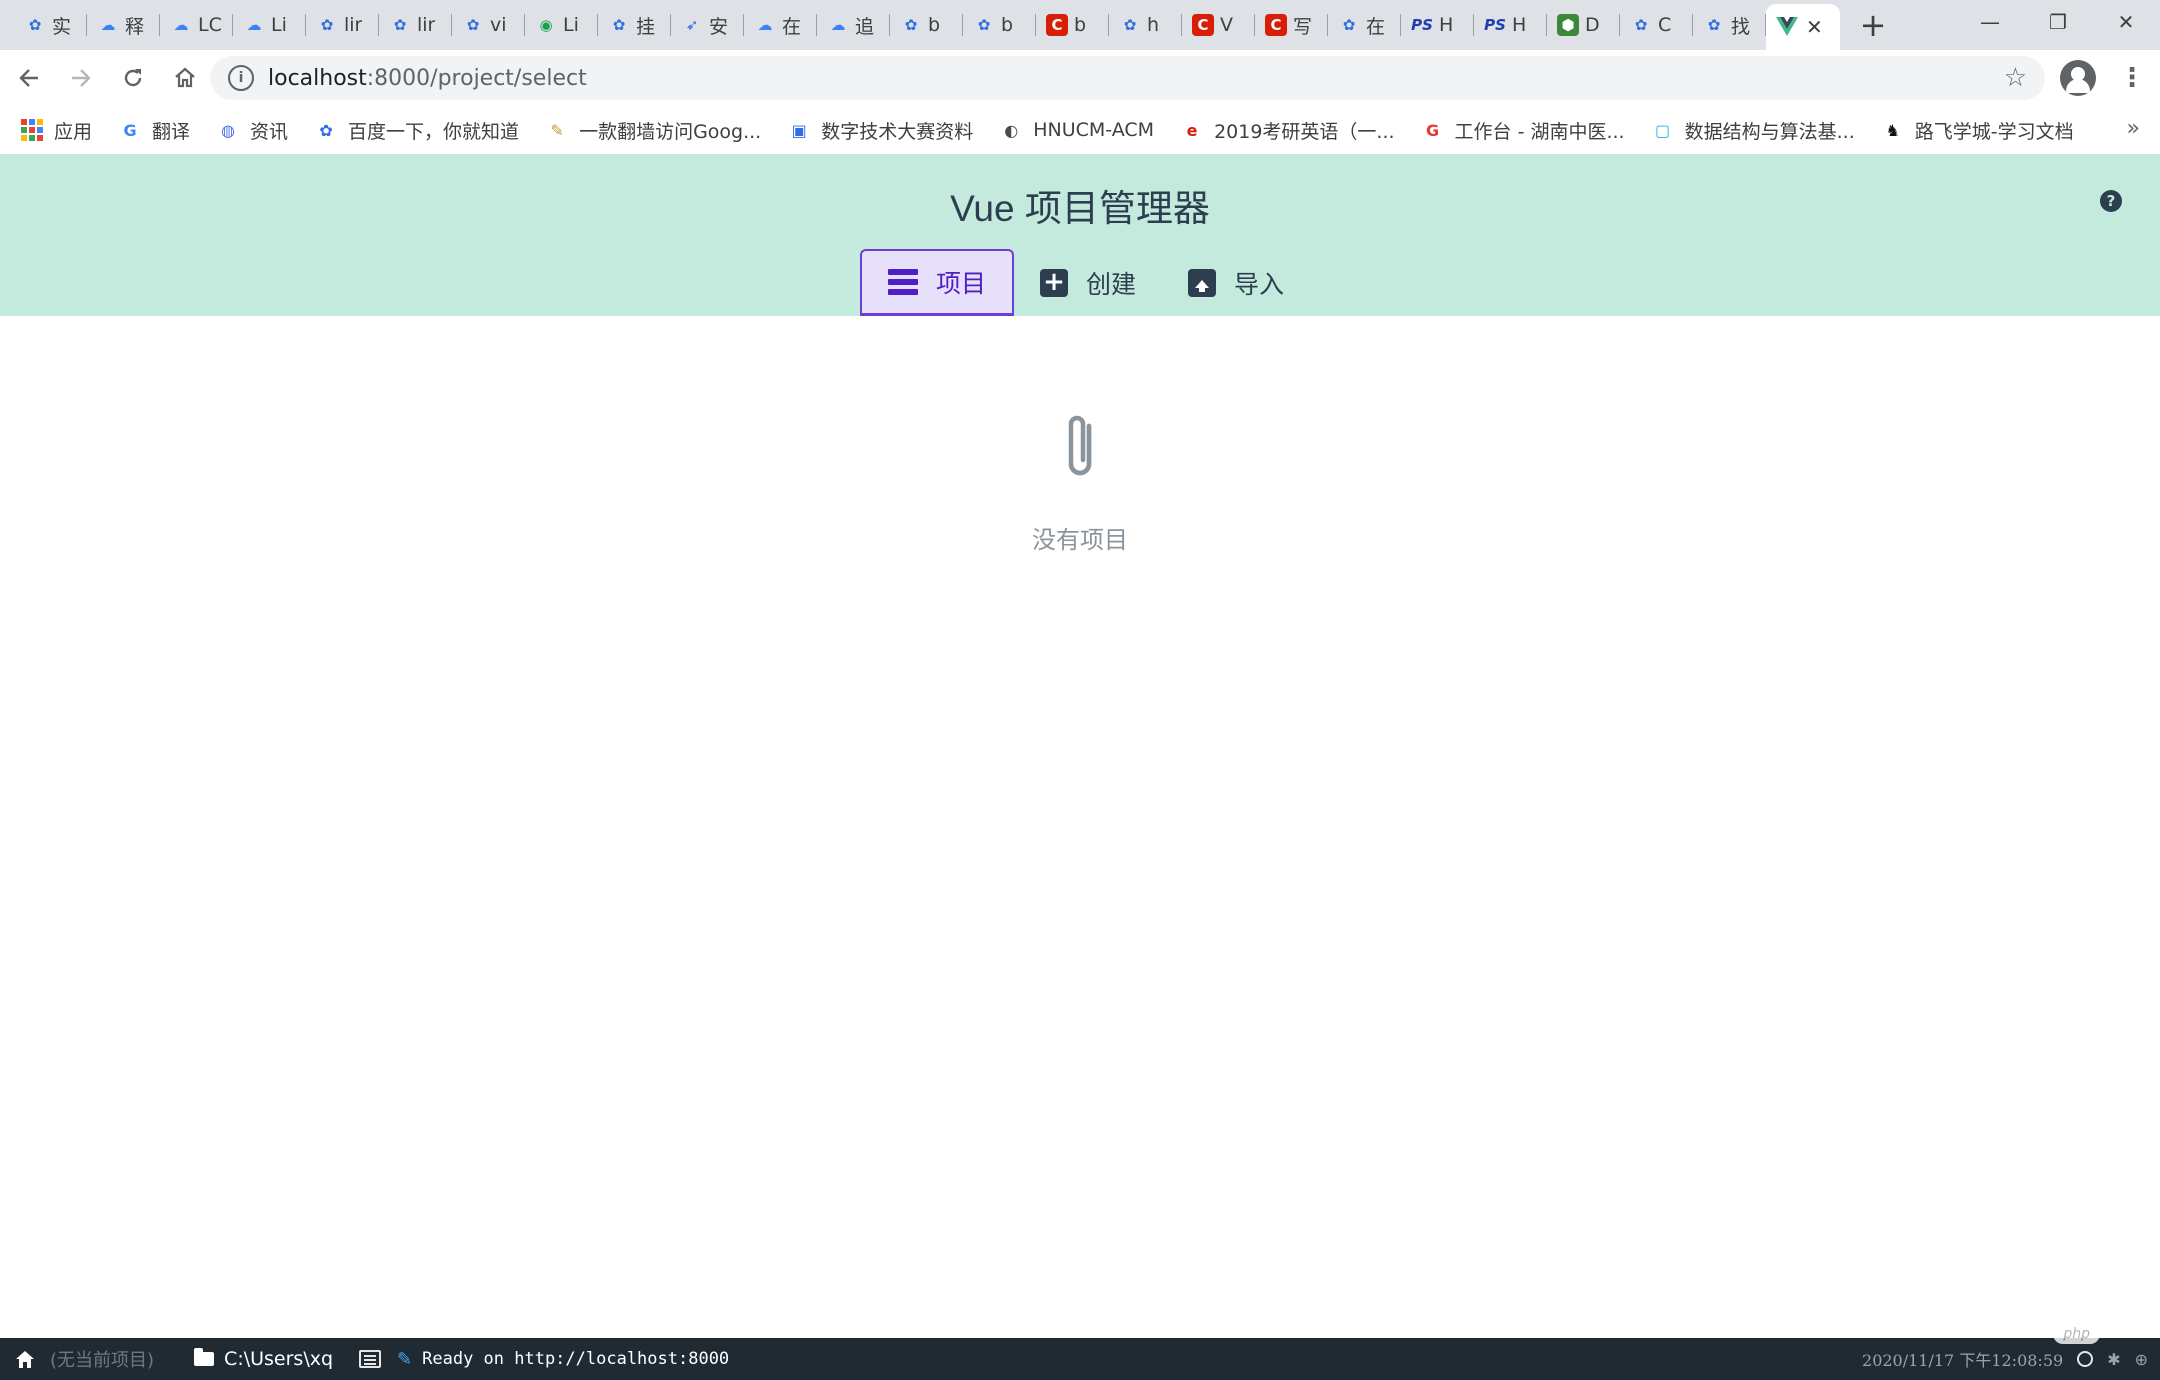 Image resolution: width=2160 pixels, height=1380 pixels. I want to click on bookmark-item: ◐ HNUCM-ACM, so click(1076, 130).